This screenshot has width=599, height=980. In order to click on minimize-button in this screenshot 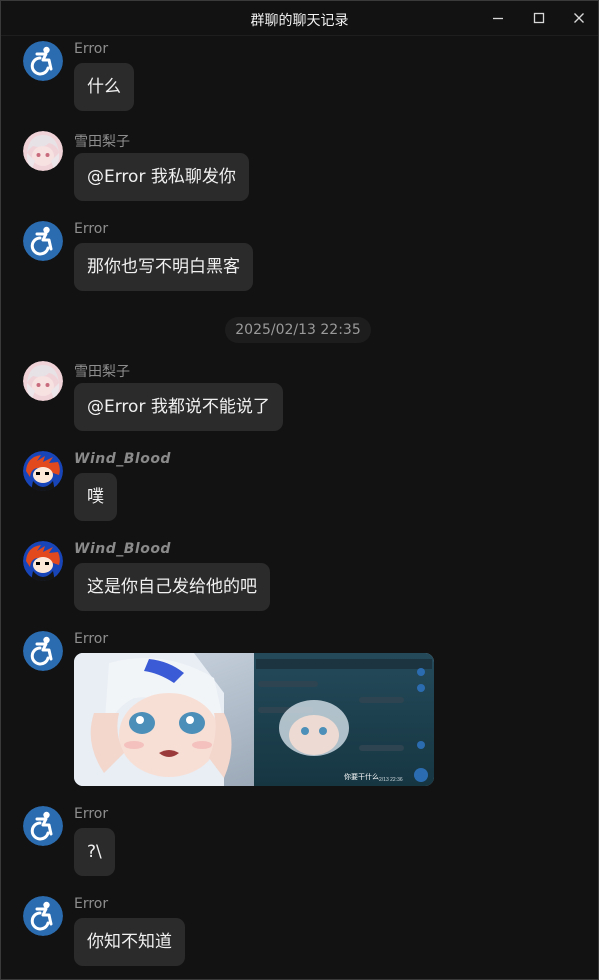, I will do `click(498, 18)`.